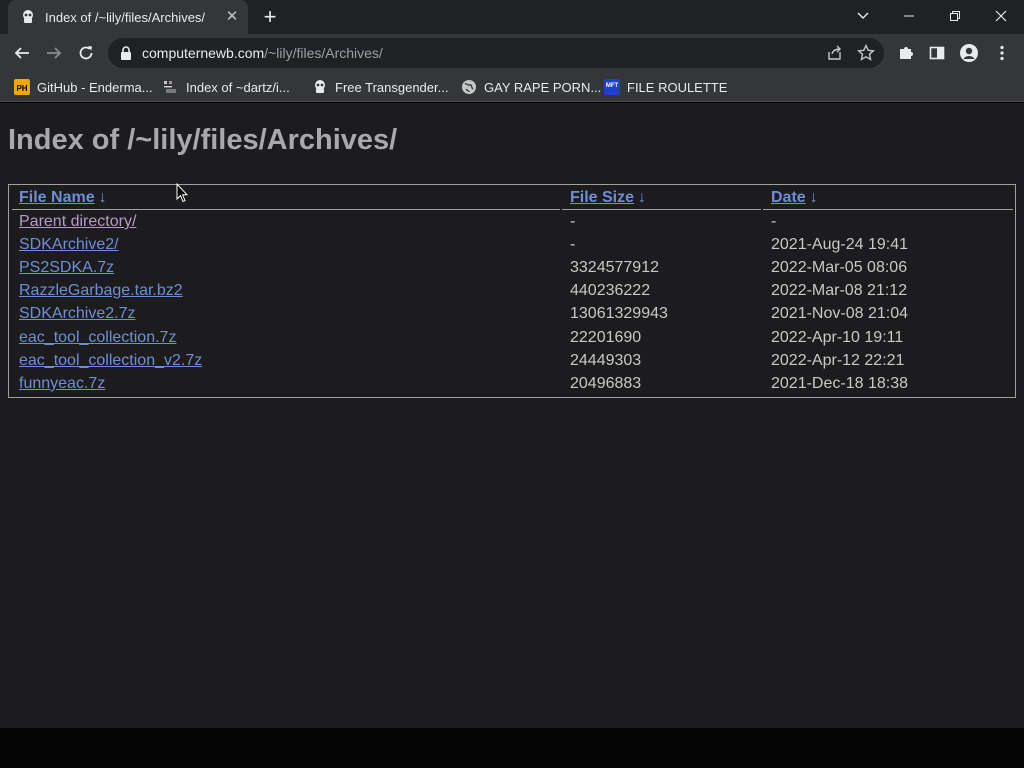 The height and width of the screenshot is (768, 1024). I want to click on extensions-button, so click(906, 53).